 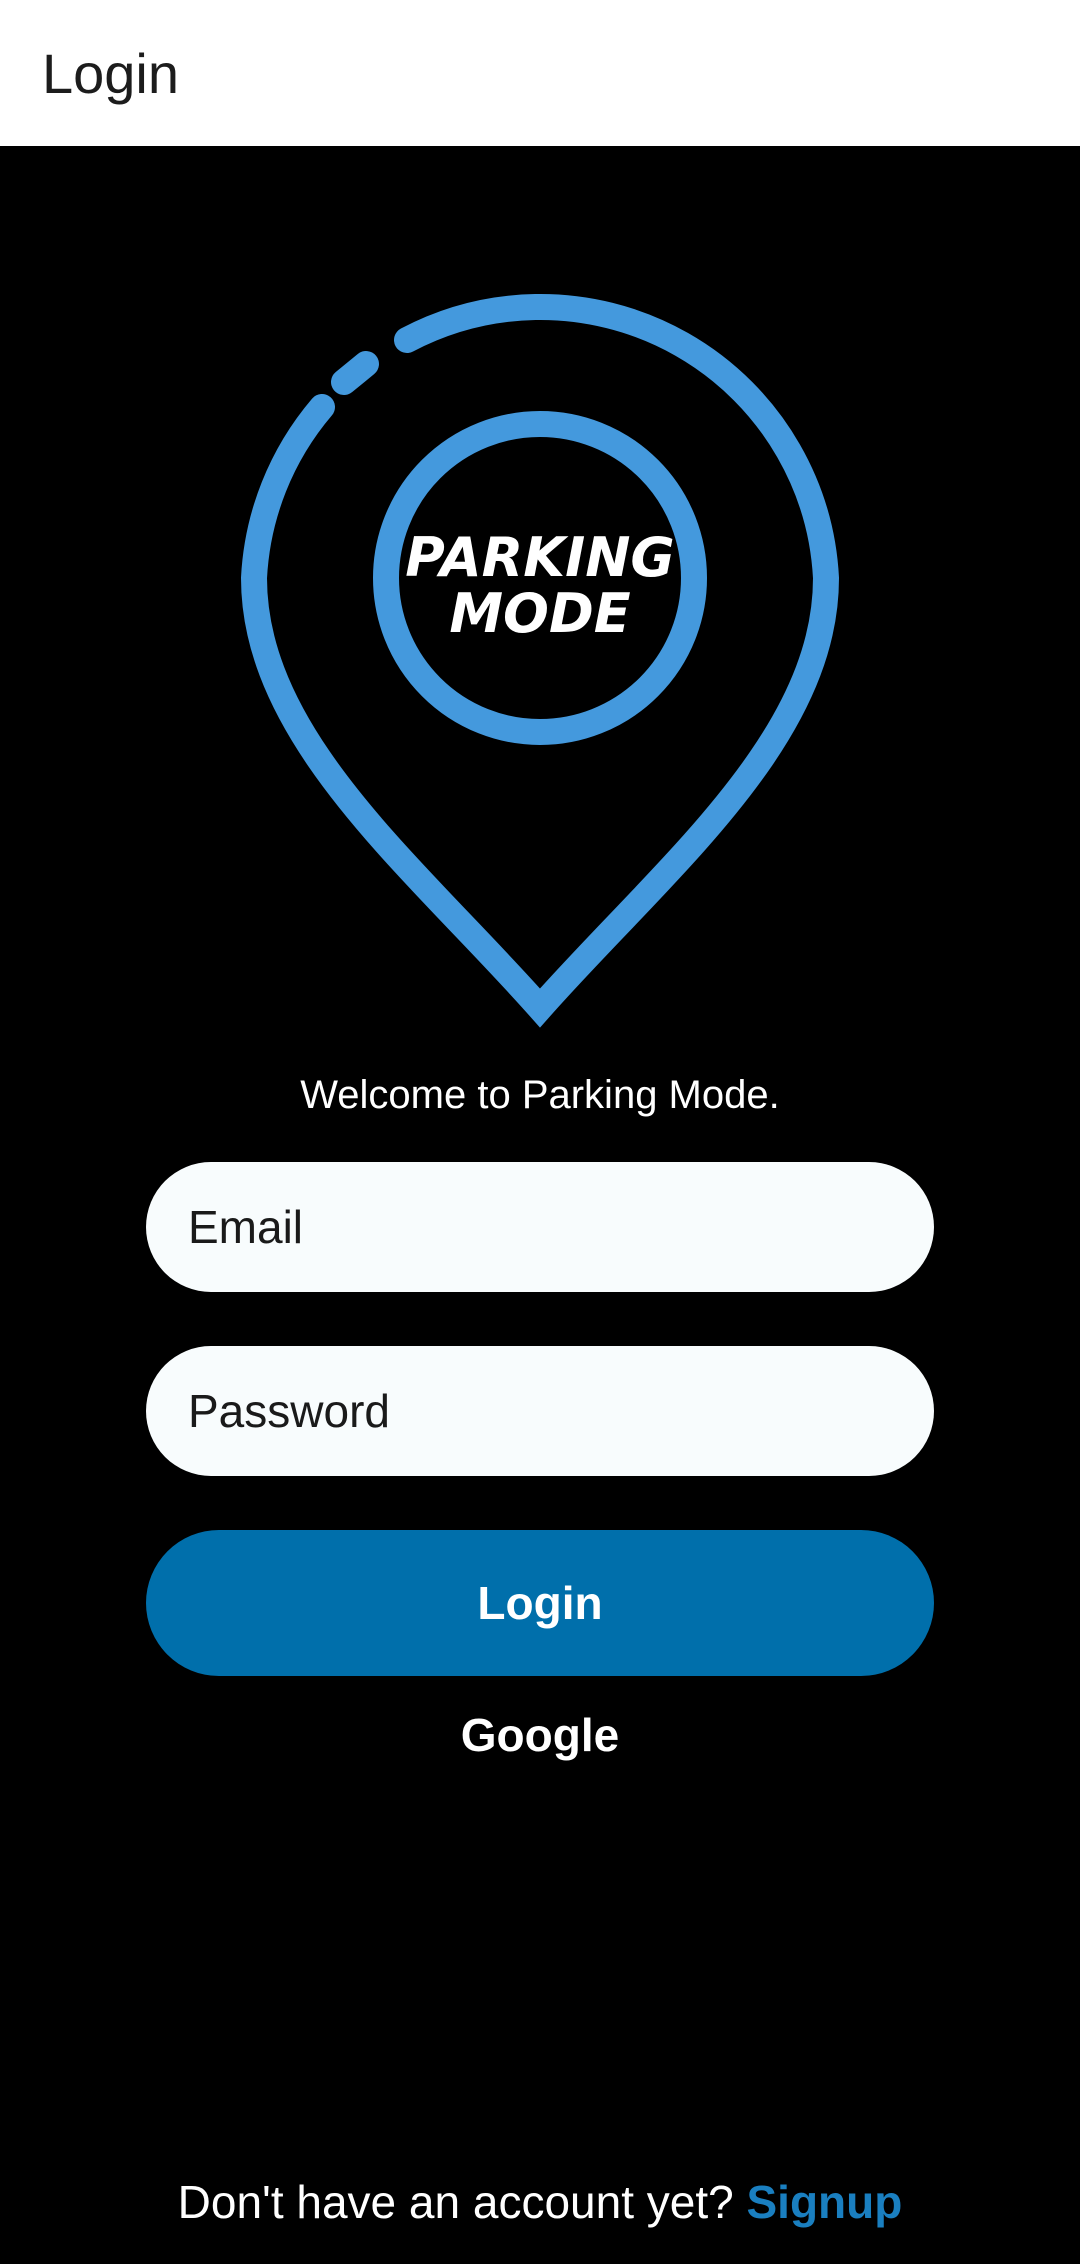 I want to click on signup-prompt-row: Don't have an account yet? Signup, so click(x=540, y=2202).